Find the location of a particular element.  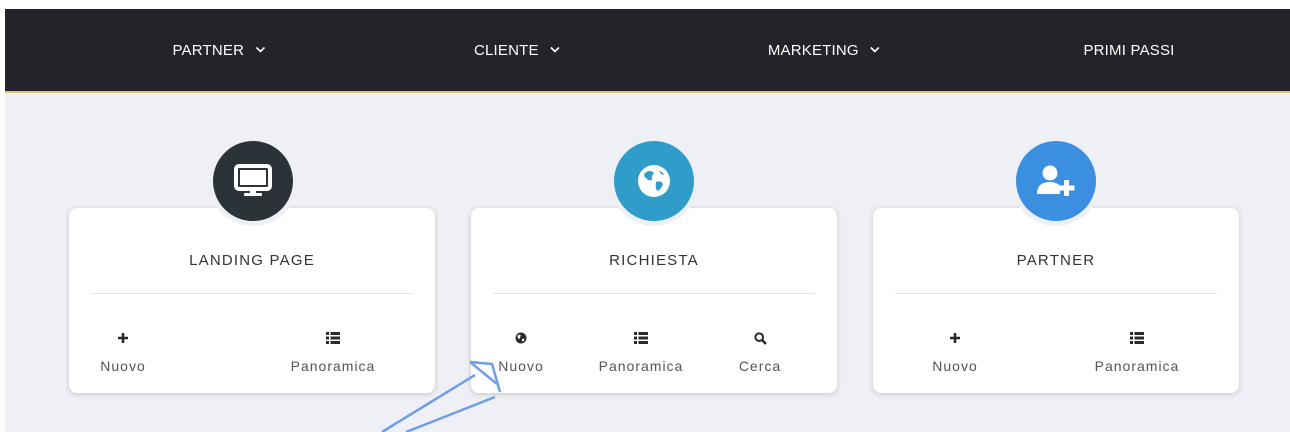

nav-marketing-label: MARKETING is located at coordinates (813, 50).